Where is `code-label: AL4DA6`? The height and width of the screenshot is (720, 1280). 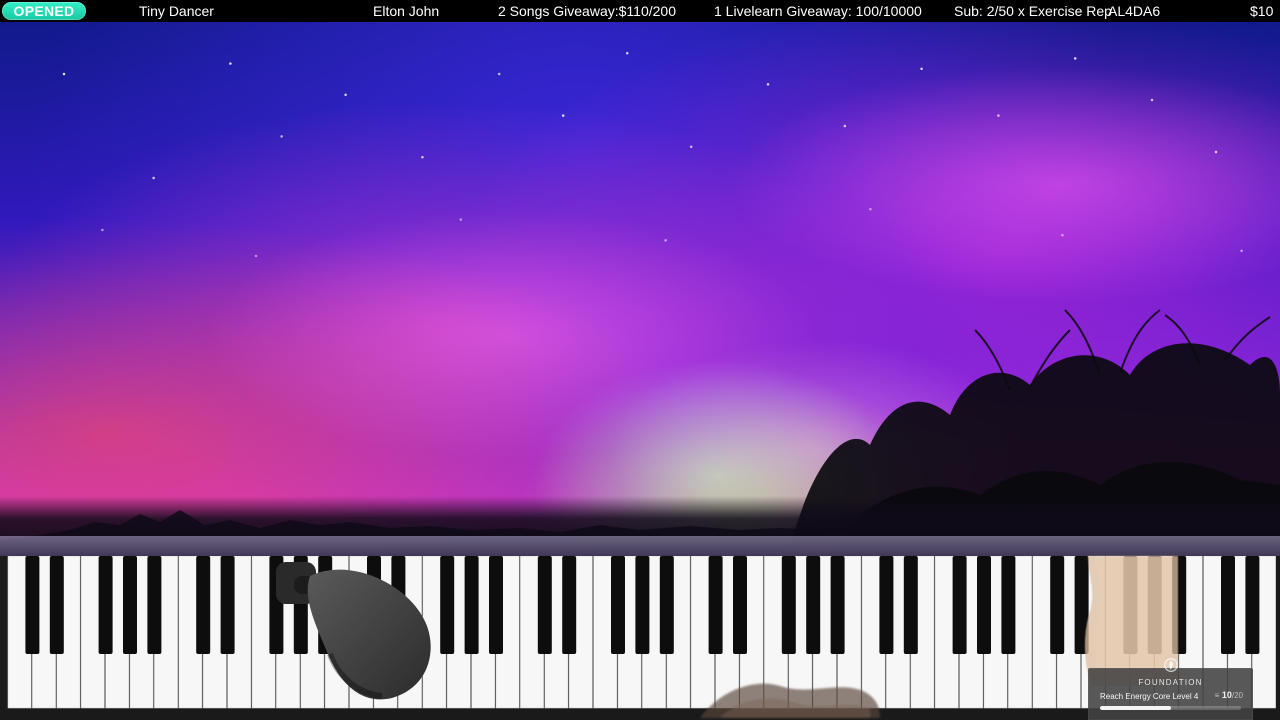 code-label: AL4DA6 is located at coordinates (1134, 11).